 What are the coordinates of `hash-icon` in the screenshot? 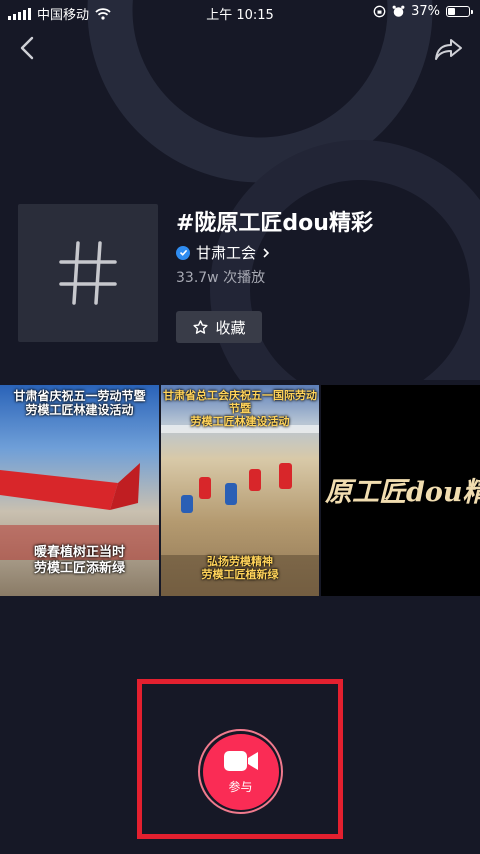 It's located at (88, 273).